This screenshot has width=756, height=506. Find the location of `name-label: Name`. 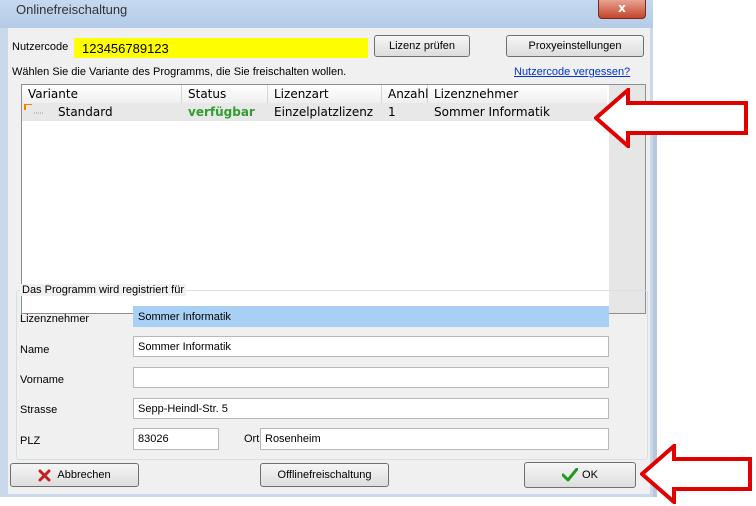

name-label: Name is located at coordinates (35, 350).